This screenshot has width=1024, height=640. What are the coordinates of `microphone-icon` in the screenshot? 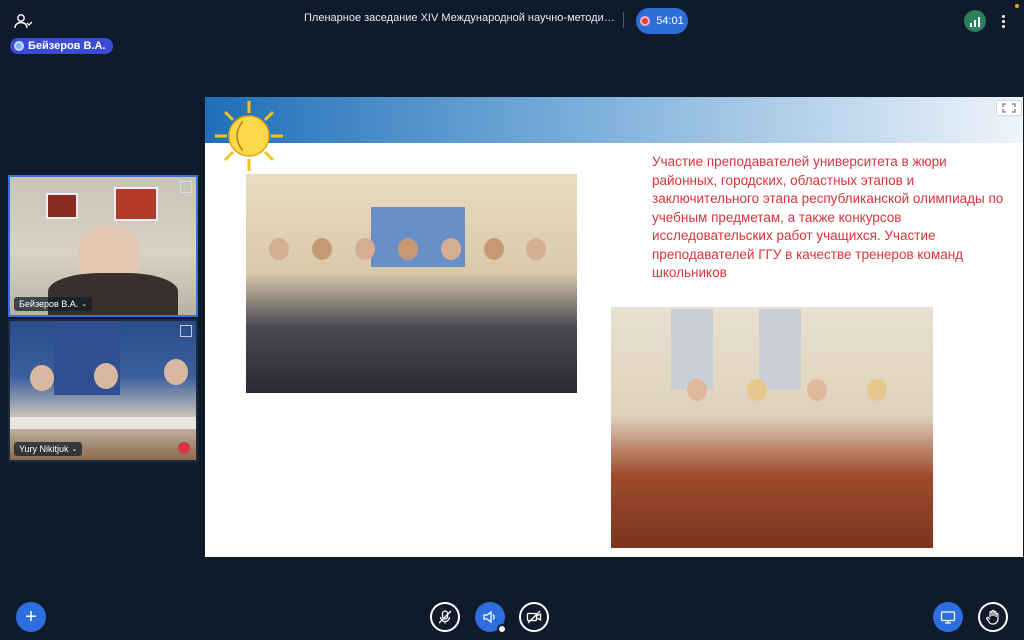 It's located at (445, 617).